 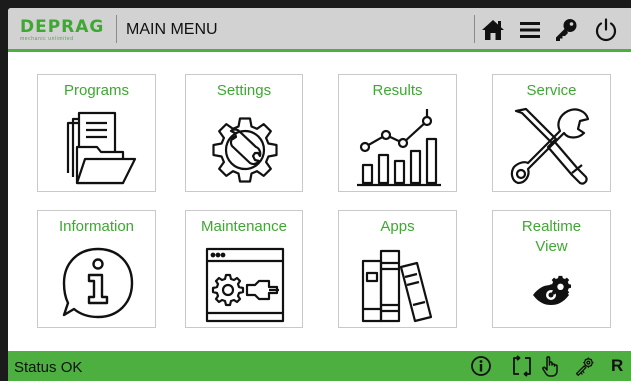 What do you see at coordinates (522, 366) in the screenshot?
I see `cycle-icon` at bounding box center [522, 366].